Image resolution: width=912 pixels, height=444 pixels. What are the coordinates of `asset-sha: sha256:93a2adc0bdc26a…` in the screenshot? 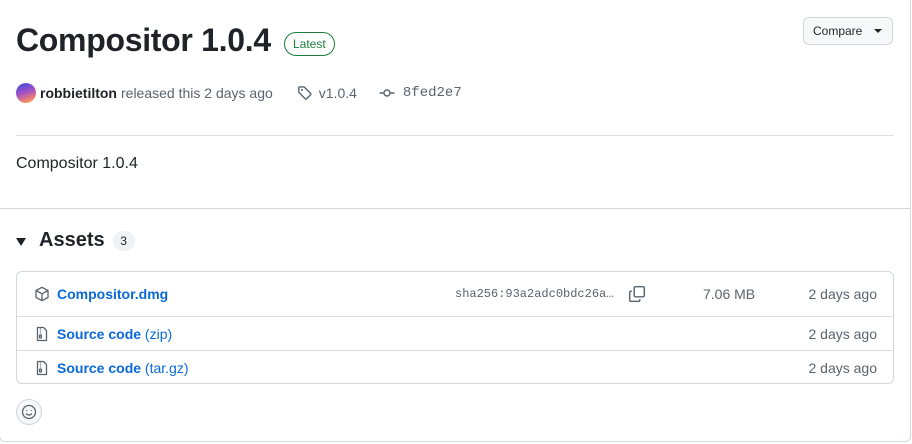 It's located at (534, 294).